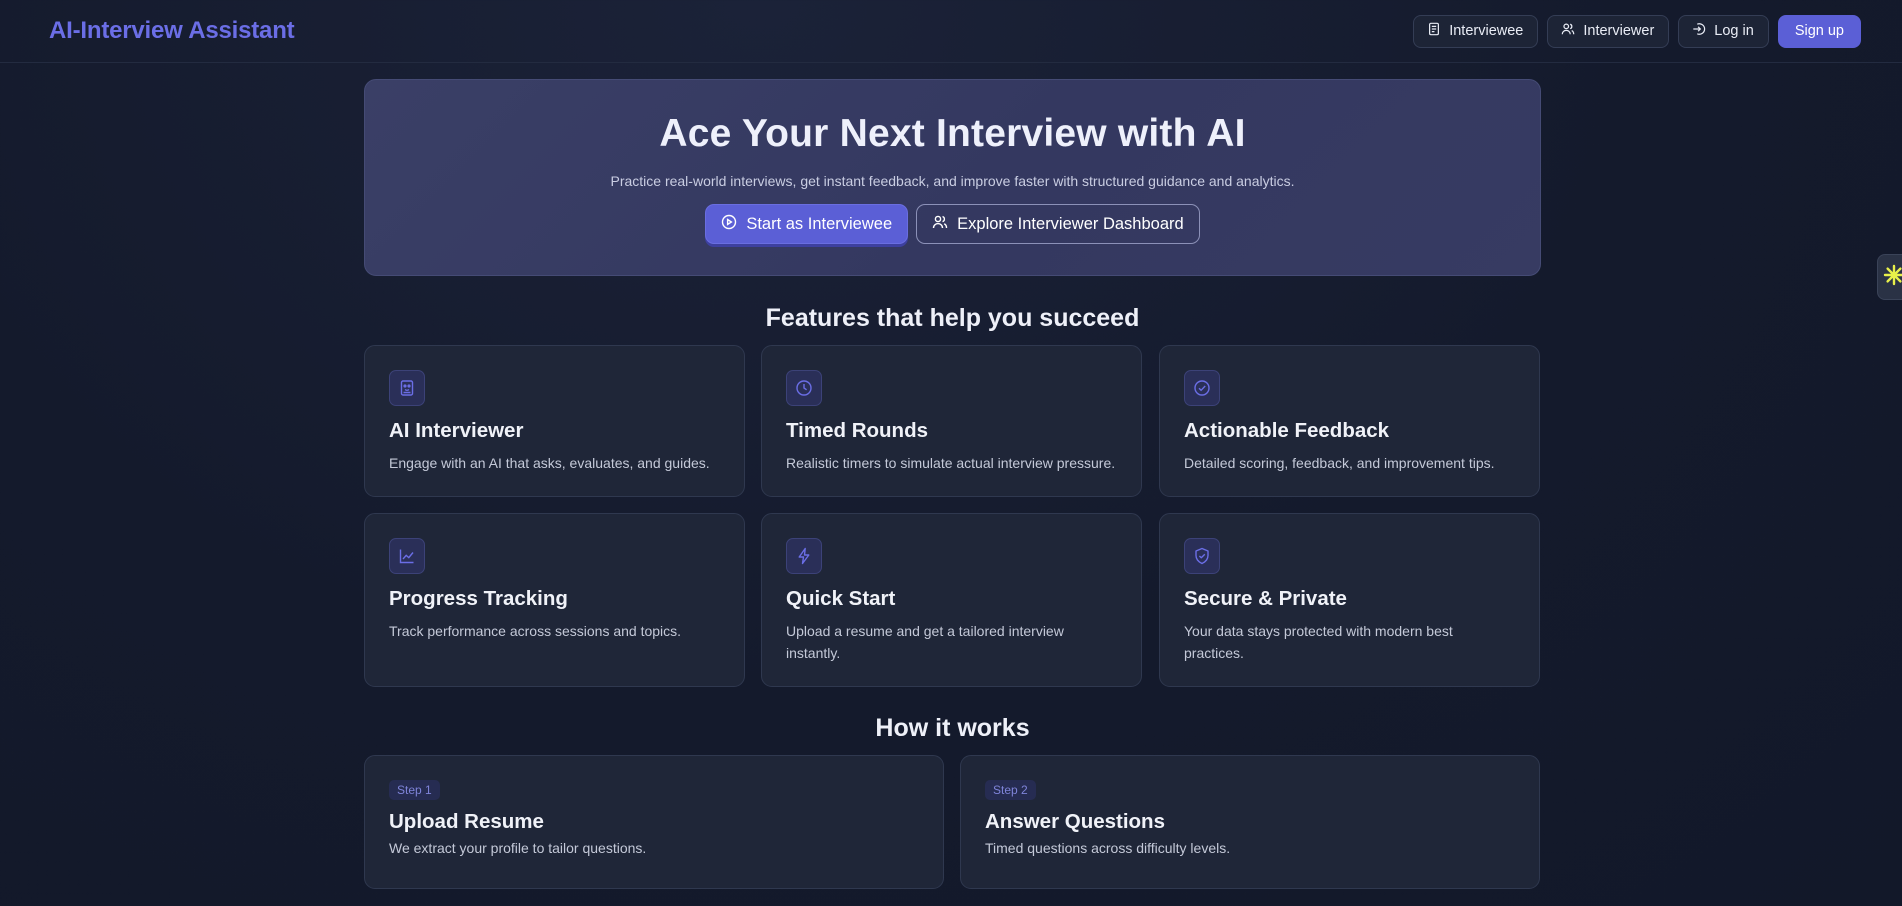 The image size is (1902, 906). What do you see at coordinates (952, 133) in the screenshot?
I see `hero-title: Ace Your Next Interview with AI` at bounding box center [952, 133].